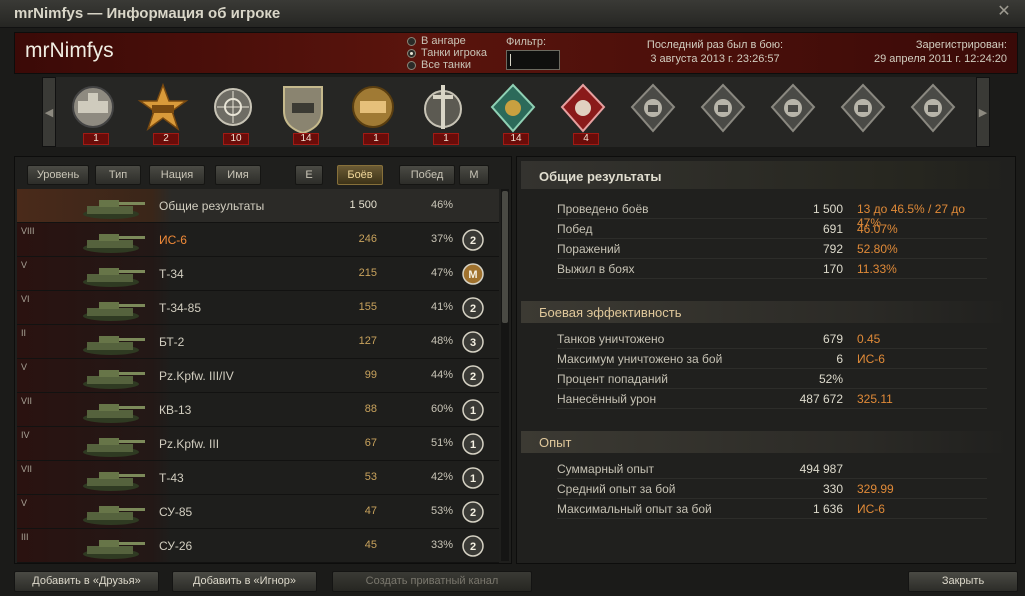 The image size is (1025, 596). Describe the element at coordinates (533, 60) in the screenshot. I see `filter-input` at that location.